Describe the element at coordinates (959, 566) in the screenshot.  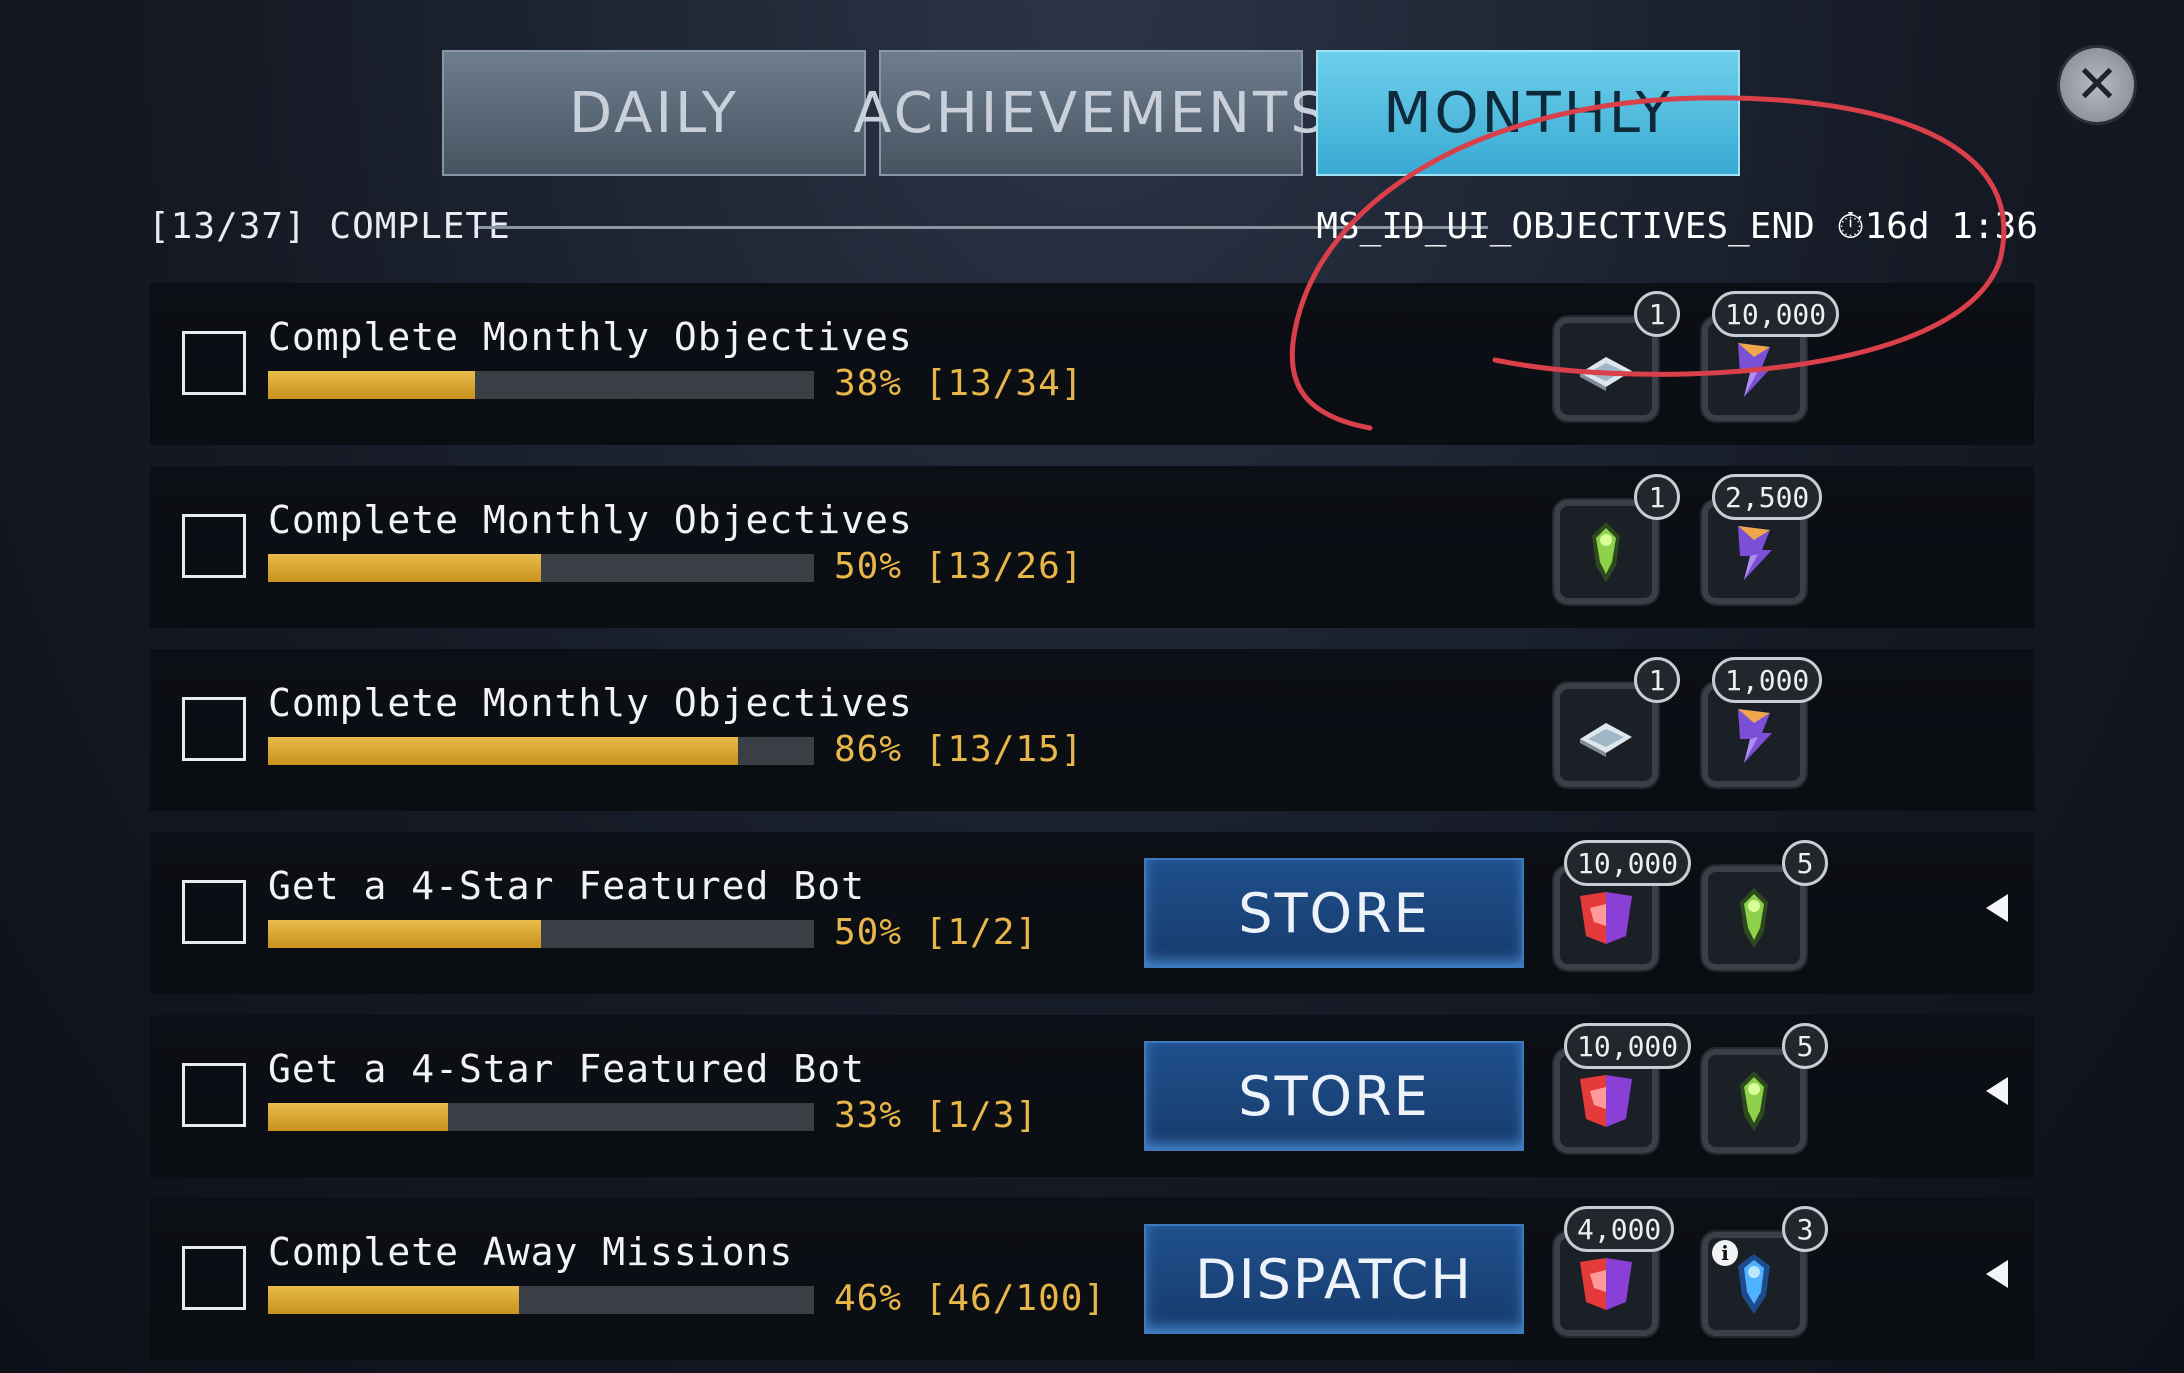
I see `progress-text: 50% [13/26]` at that location.